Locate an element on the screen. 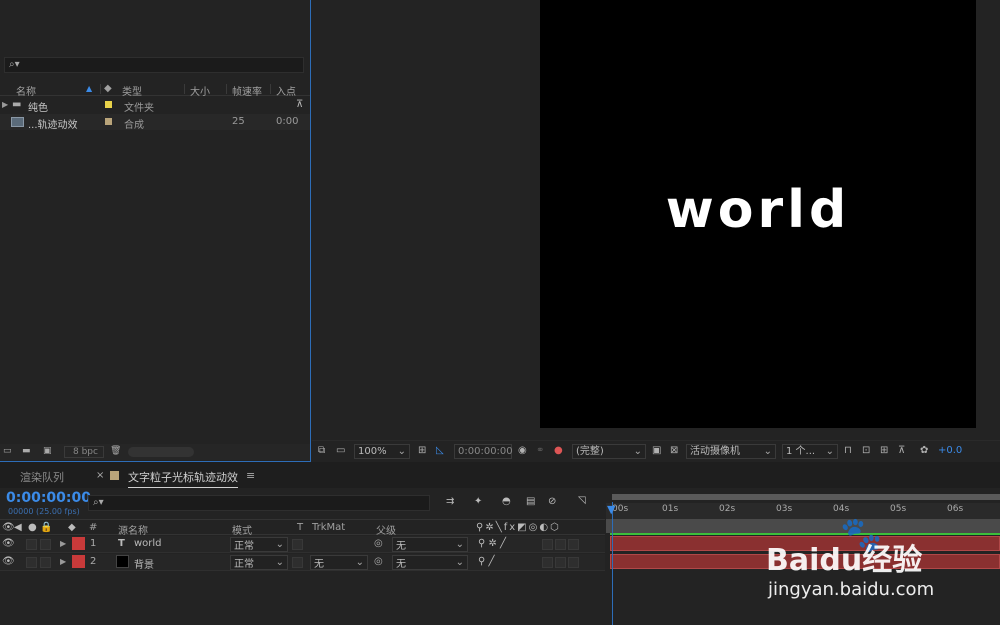  fast-preview-icon: ⊡ is located at coordinates (866, 450).